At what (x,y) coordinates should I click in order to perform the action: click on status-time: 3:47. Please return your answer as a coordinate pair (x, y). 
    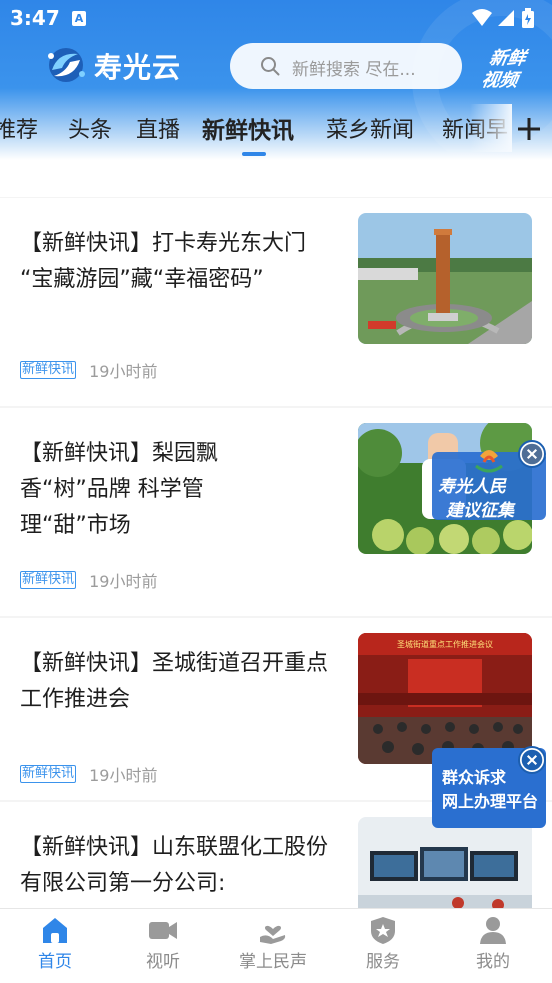
    Looking at the image, I should click on (35, 18).